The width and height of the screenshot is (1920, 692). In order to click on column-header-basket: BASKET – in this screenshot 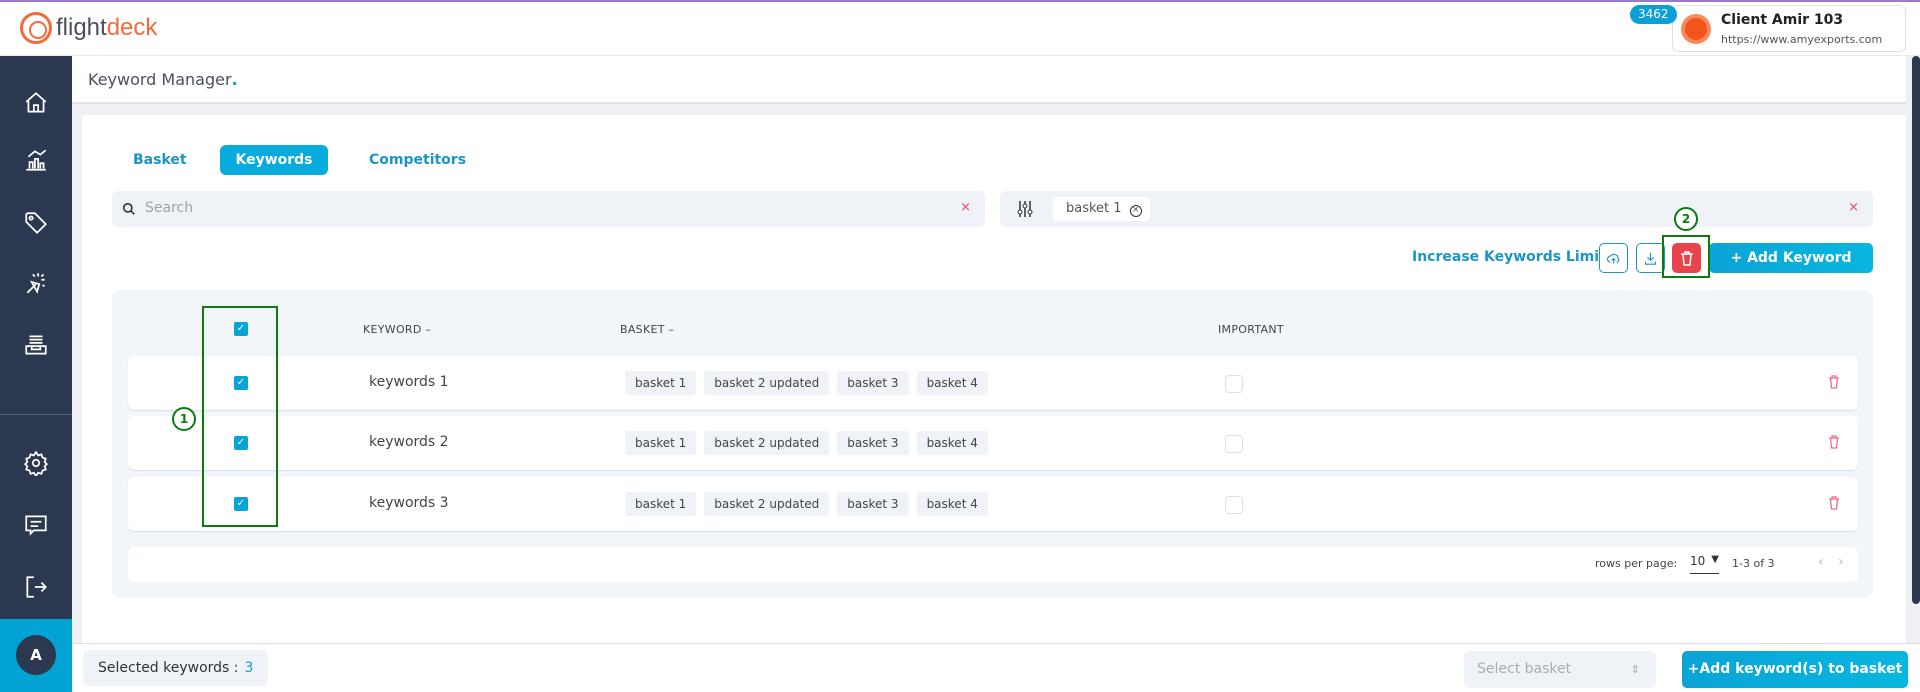, I will do `click(647, 329)`.